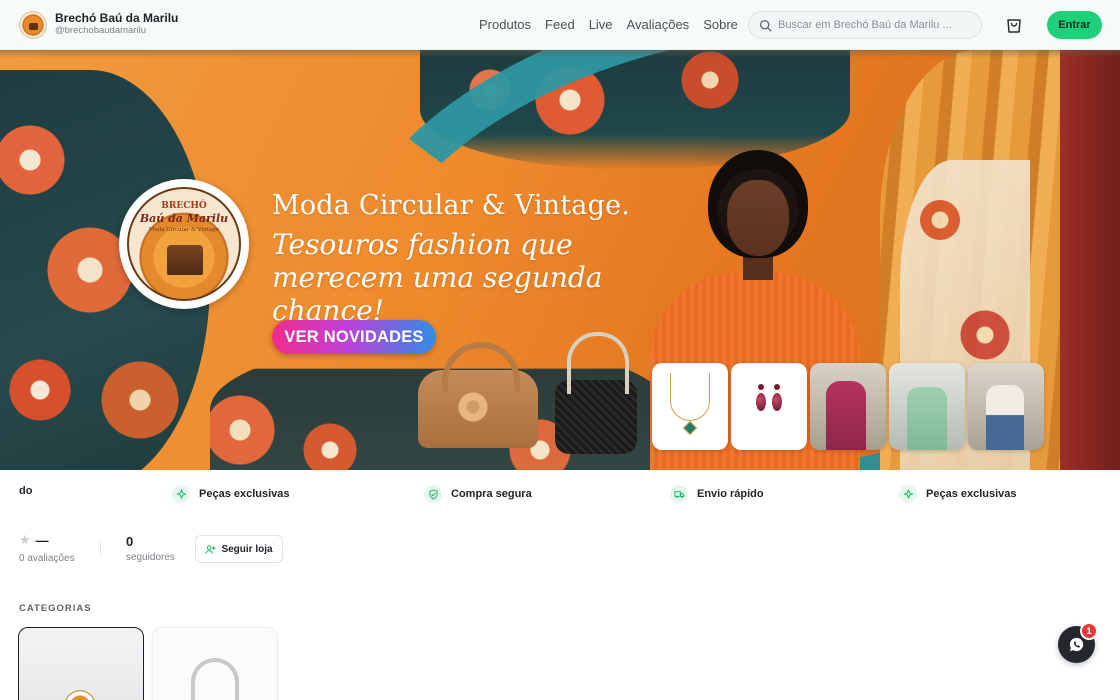  What do you see at coordinates (730, 494) in the screenshot?
I see `feature-label: Envio rápido` at bounding box center [730, 494].